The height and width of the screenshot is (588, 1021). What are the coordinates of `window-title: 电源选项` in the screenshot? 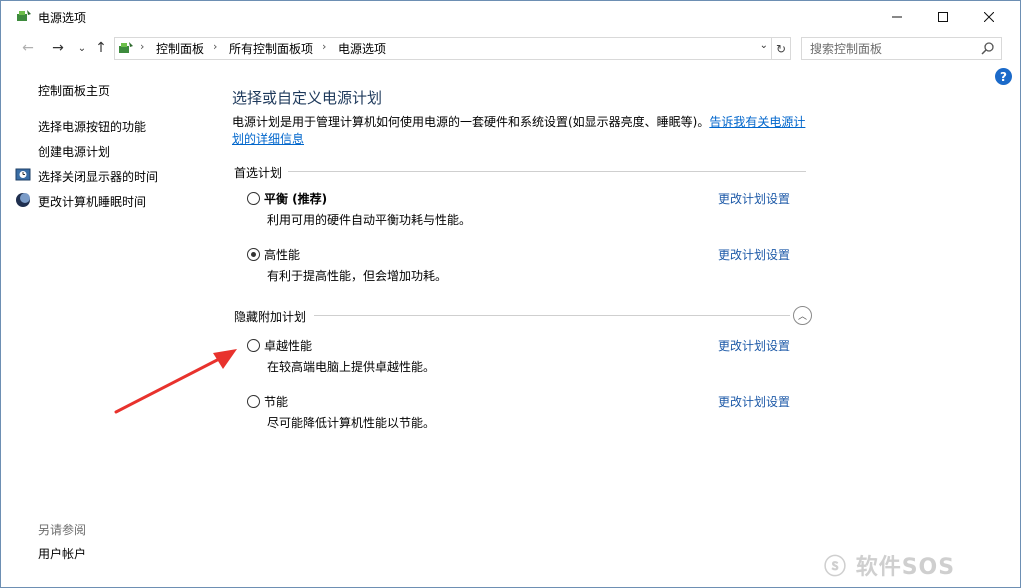 It's located at (62, 18).